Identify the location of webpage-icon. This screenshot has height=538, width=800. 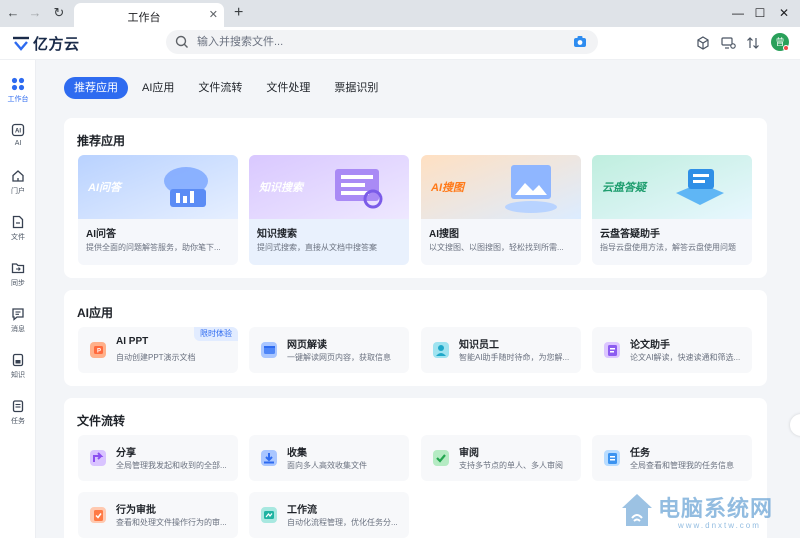
(269, 350).